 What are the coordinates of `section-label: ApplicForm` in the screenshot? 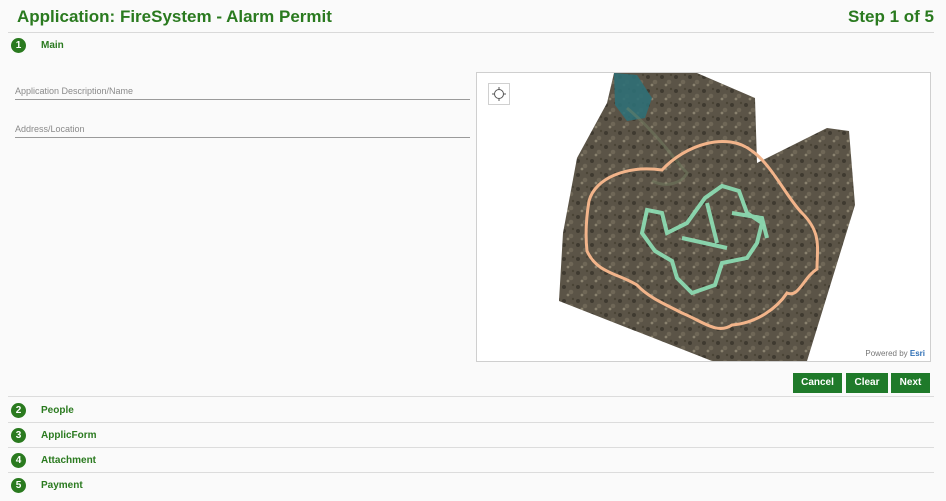 It's located at (69, 435).